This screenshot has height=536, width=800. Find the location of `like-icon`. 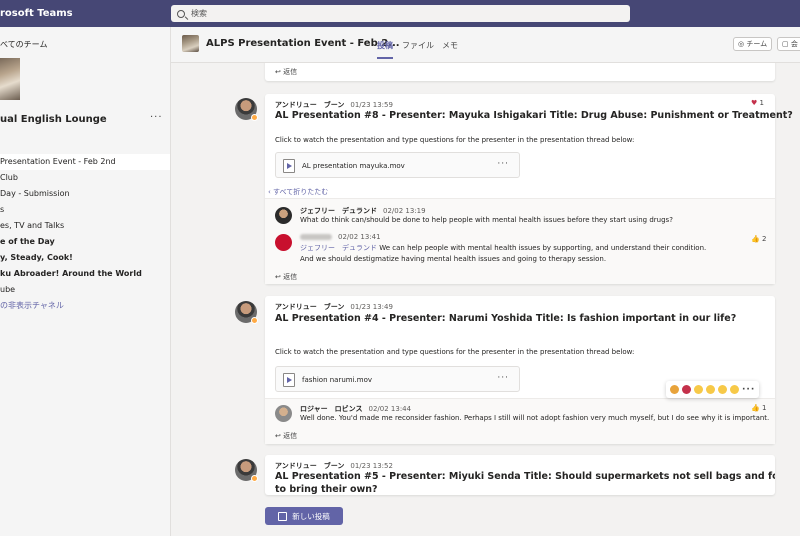

like-icon is located at coordinates (674, 389).